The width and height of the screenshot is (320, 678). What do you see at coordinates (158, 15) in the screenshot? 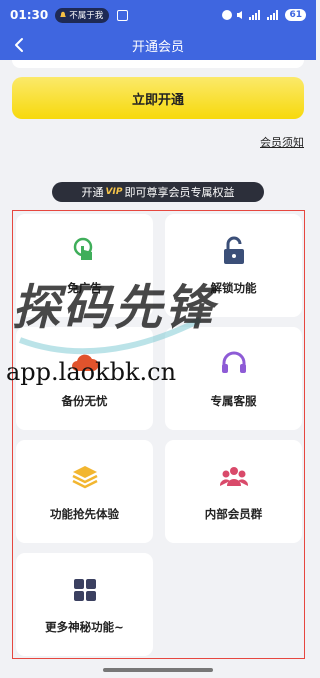
I see `status-bar: 01:30 不属于我 61` at bounding box center [158, 15].